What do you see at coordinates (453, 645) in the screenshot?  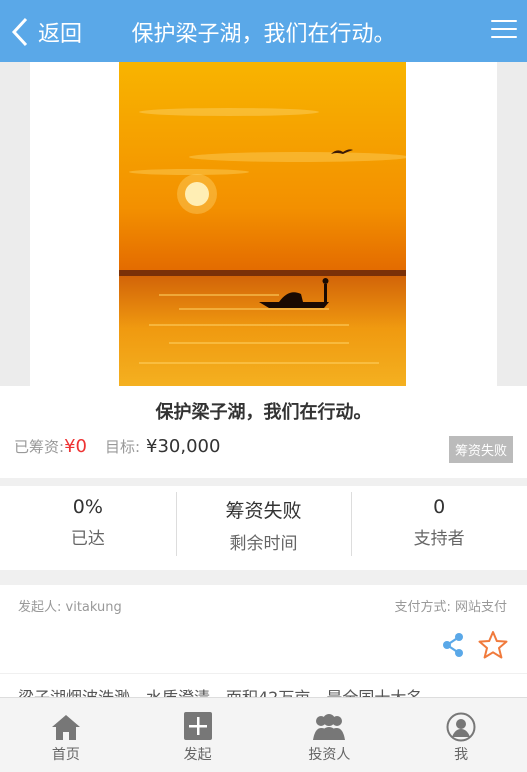 I see `share-icon` at bounding box center [453, 645].